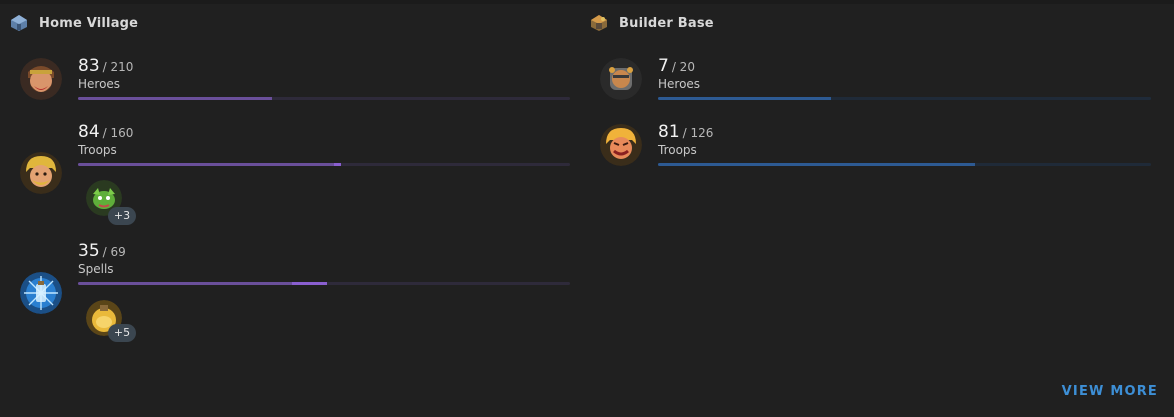 The image size is (1174, 417). What do you see at coordinates (1110, 391) in the screenshot?
I see `view-more-link: VIEW MORE` at bounding box center [1110, 391].